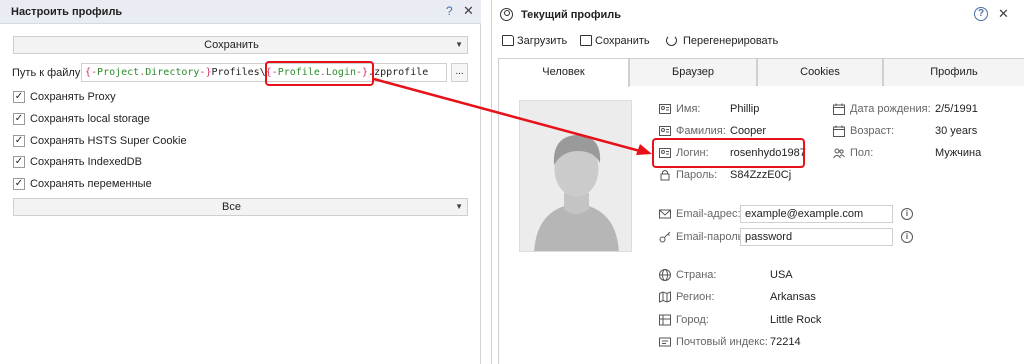 The image size is (1024, 364). I want to click on lock-icon, so click(665, 175).